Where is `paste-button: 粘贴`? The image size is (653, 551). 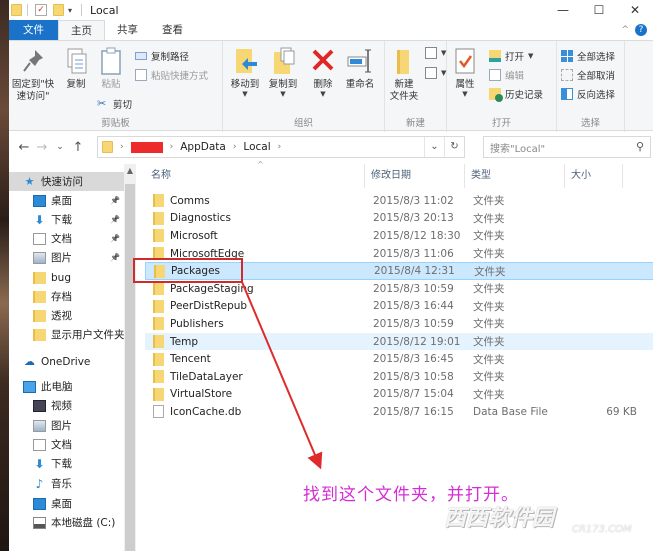 paste-button: 粘贴 is located at coordinates (111, 68).